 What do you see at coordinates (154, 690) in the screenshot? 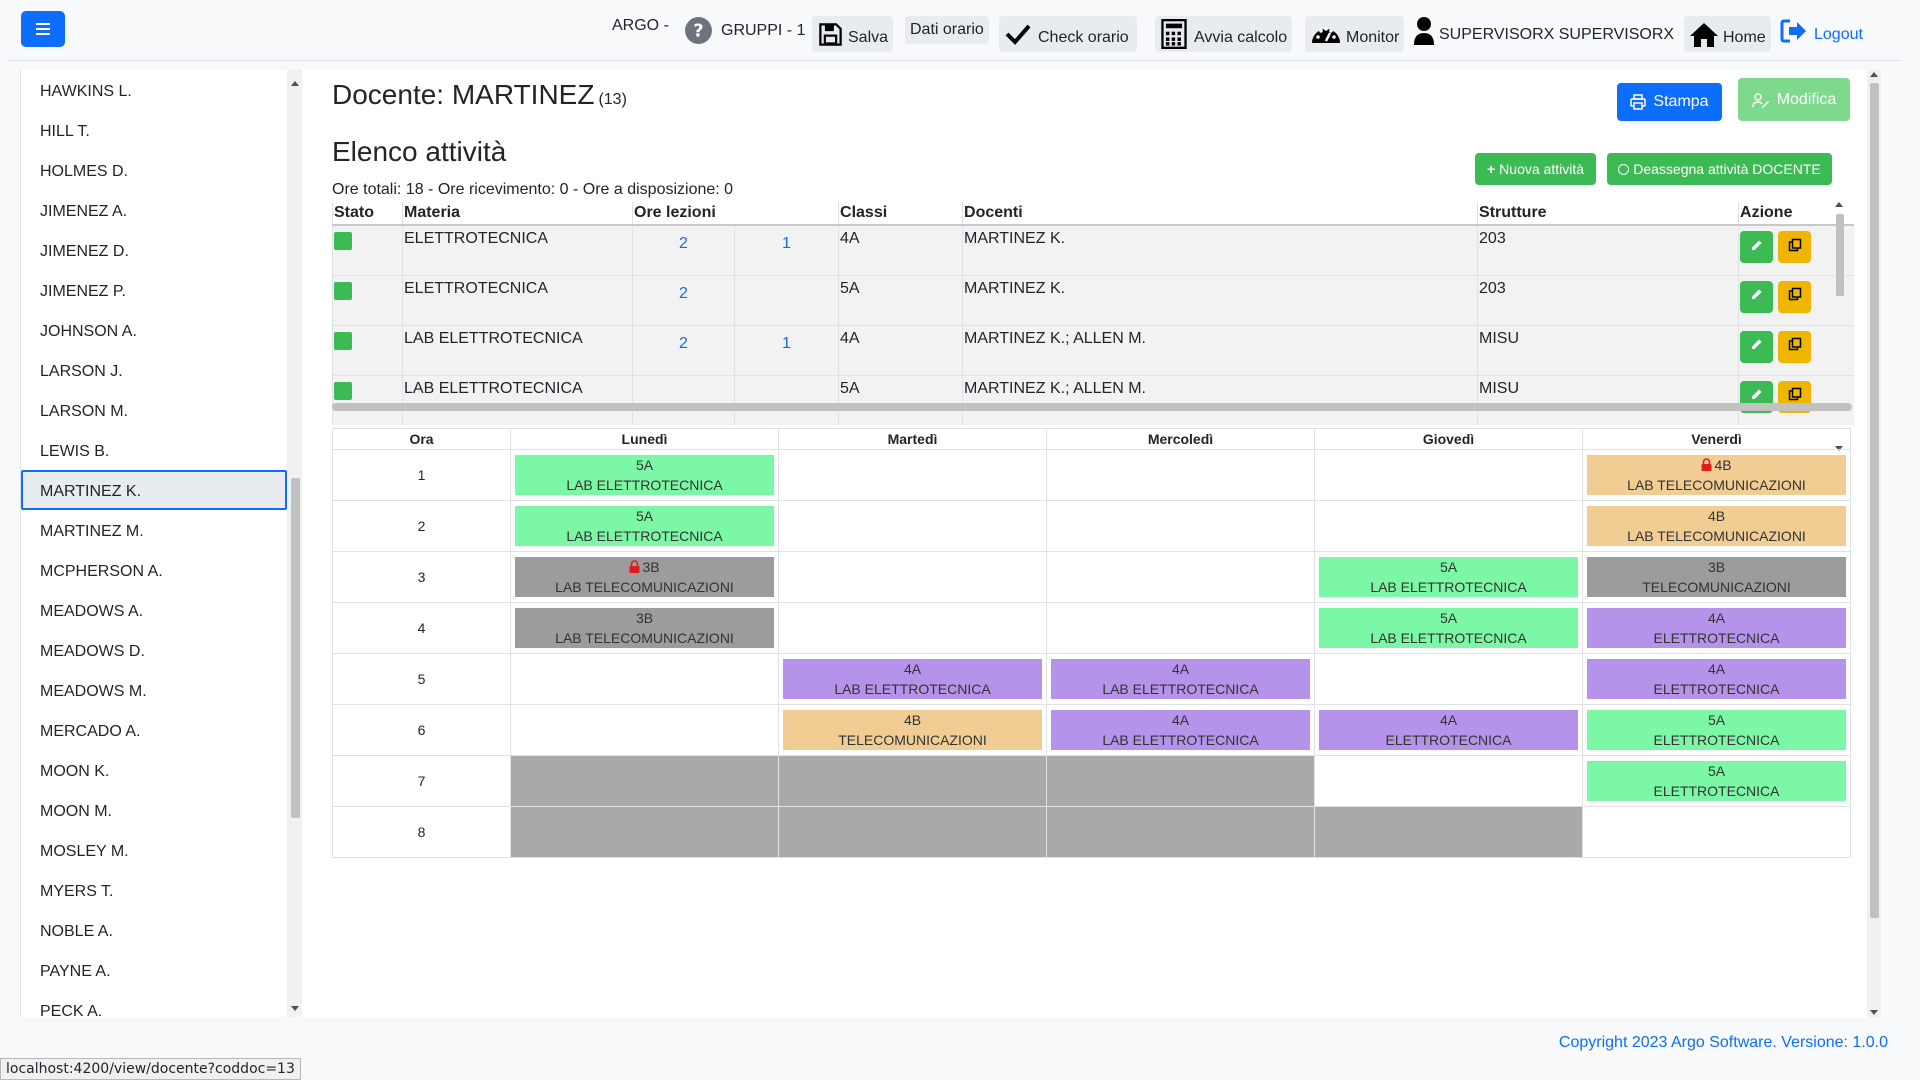
I see `sidebar-item: MEADOWS M.` at bounding box center [154, 690].